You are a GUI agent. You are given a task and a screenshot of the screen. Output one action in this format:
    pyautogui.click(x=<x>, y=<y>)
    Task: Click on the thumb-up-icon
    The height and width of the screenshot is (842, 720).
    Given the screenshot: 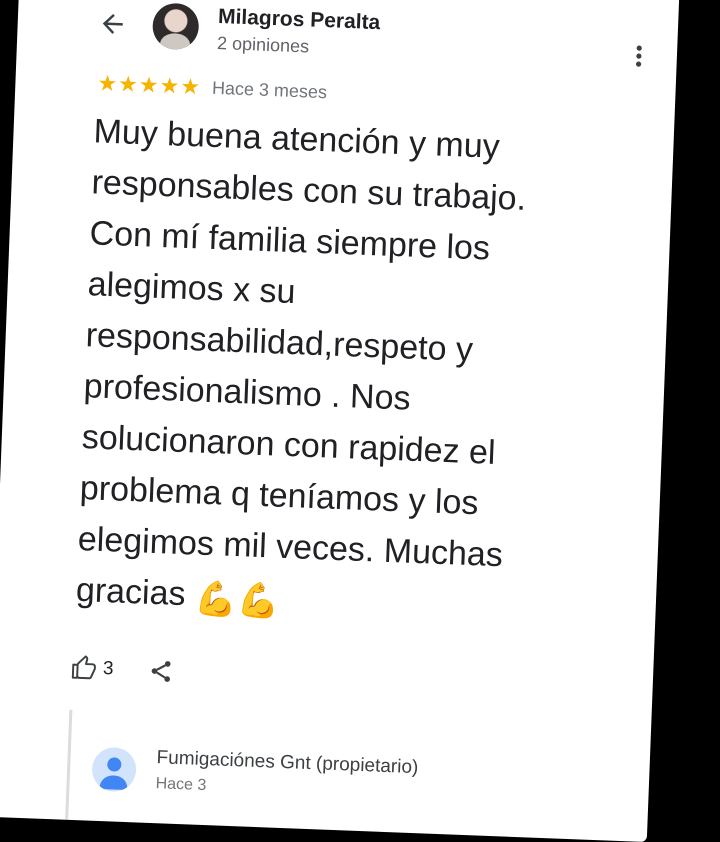 What is the action you would take?
    pyautogui.click(x=83, y=667)
    